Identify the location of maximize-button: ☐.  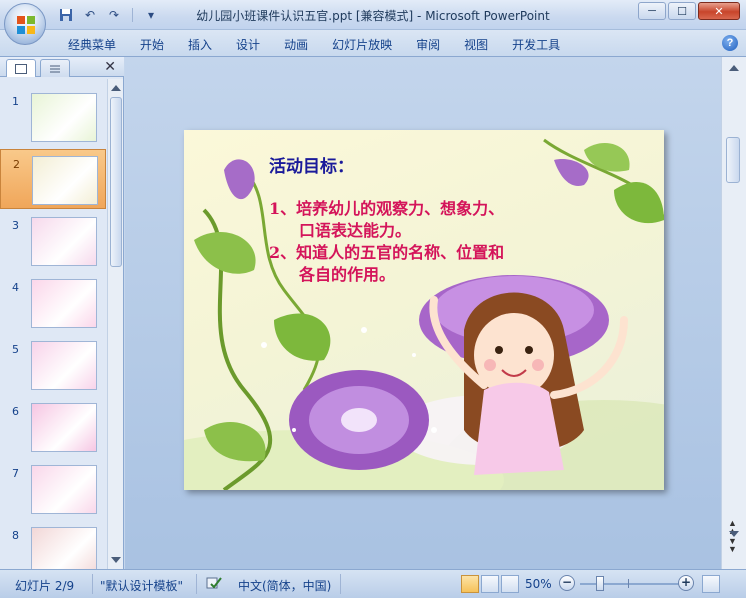
(682, 11).